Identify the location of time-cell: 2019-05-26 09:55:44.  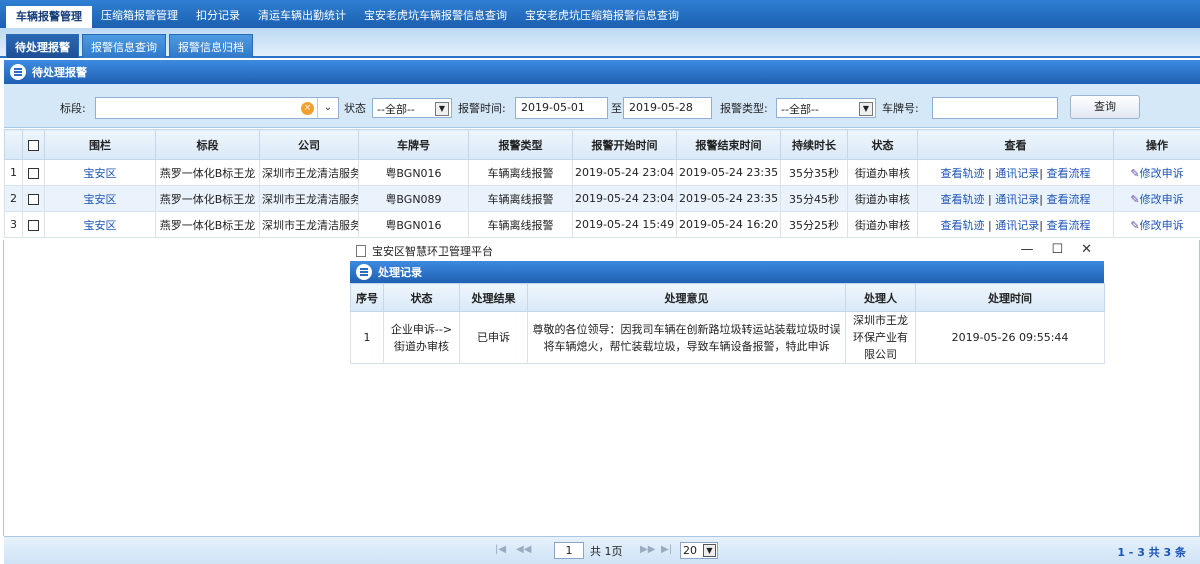
(1010, 337).